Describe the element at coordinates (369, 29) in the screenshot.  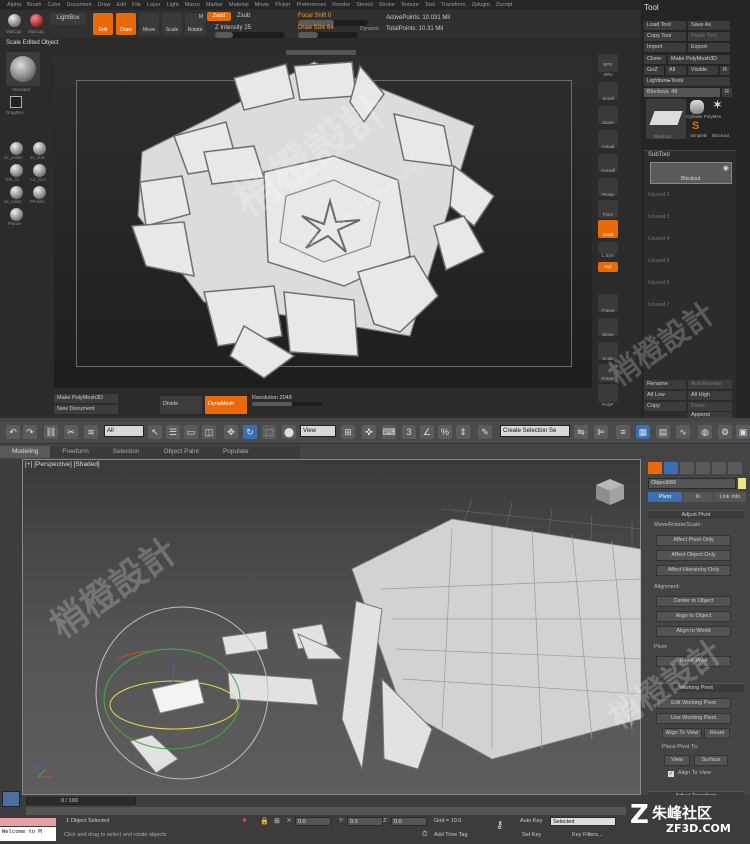
I see `dynamic-toggle: Dynamic` at that location.